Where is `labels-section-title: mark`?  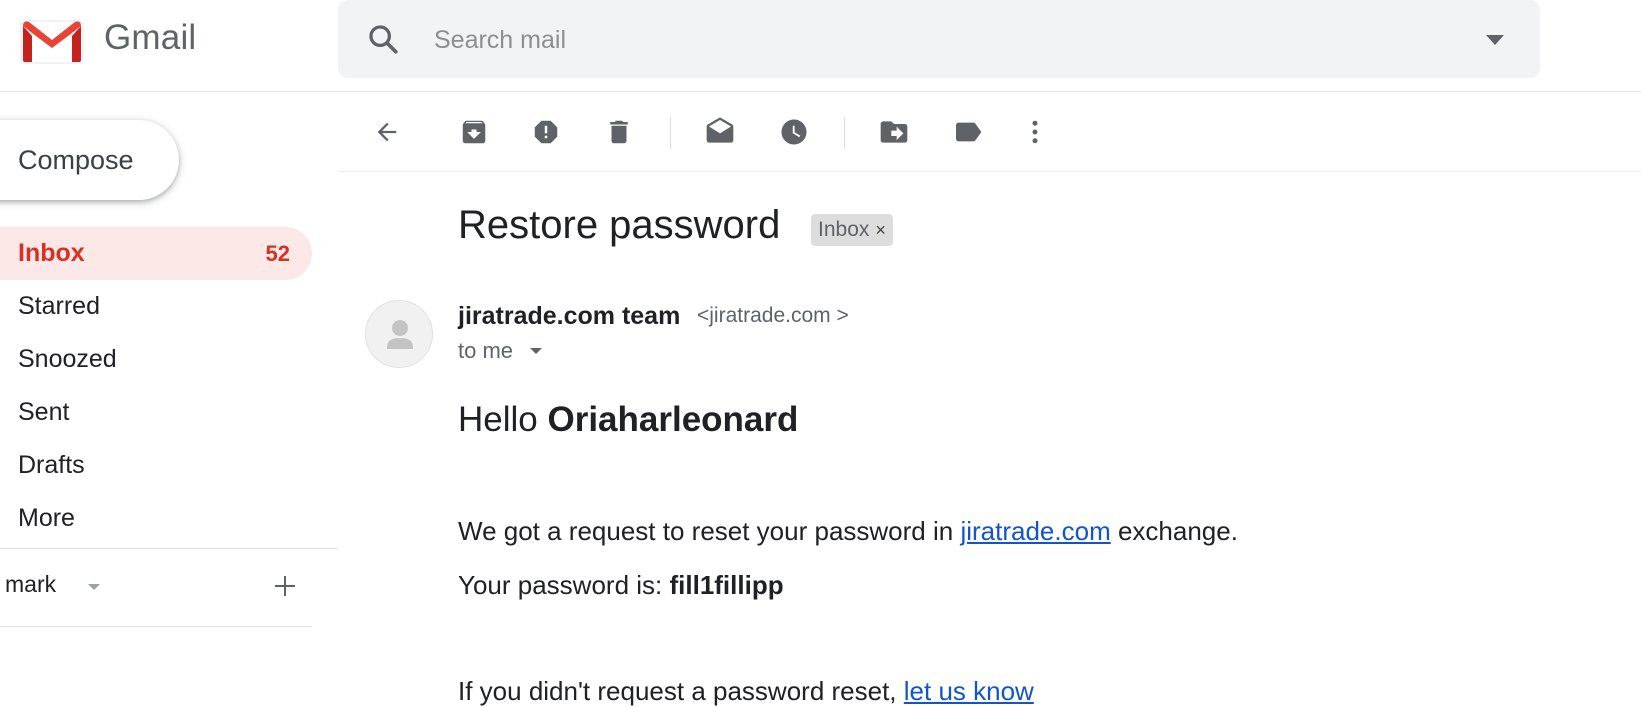 labels-section-title: mark is located at coordinates (30, 584).